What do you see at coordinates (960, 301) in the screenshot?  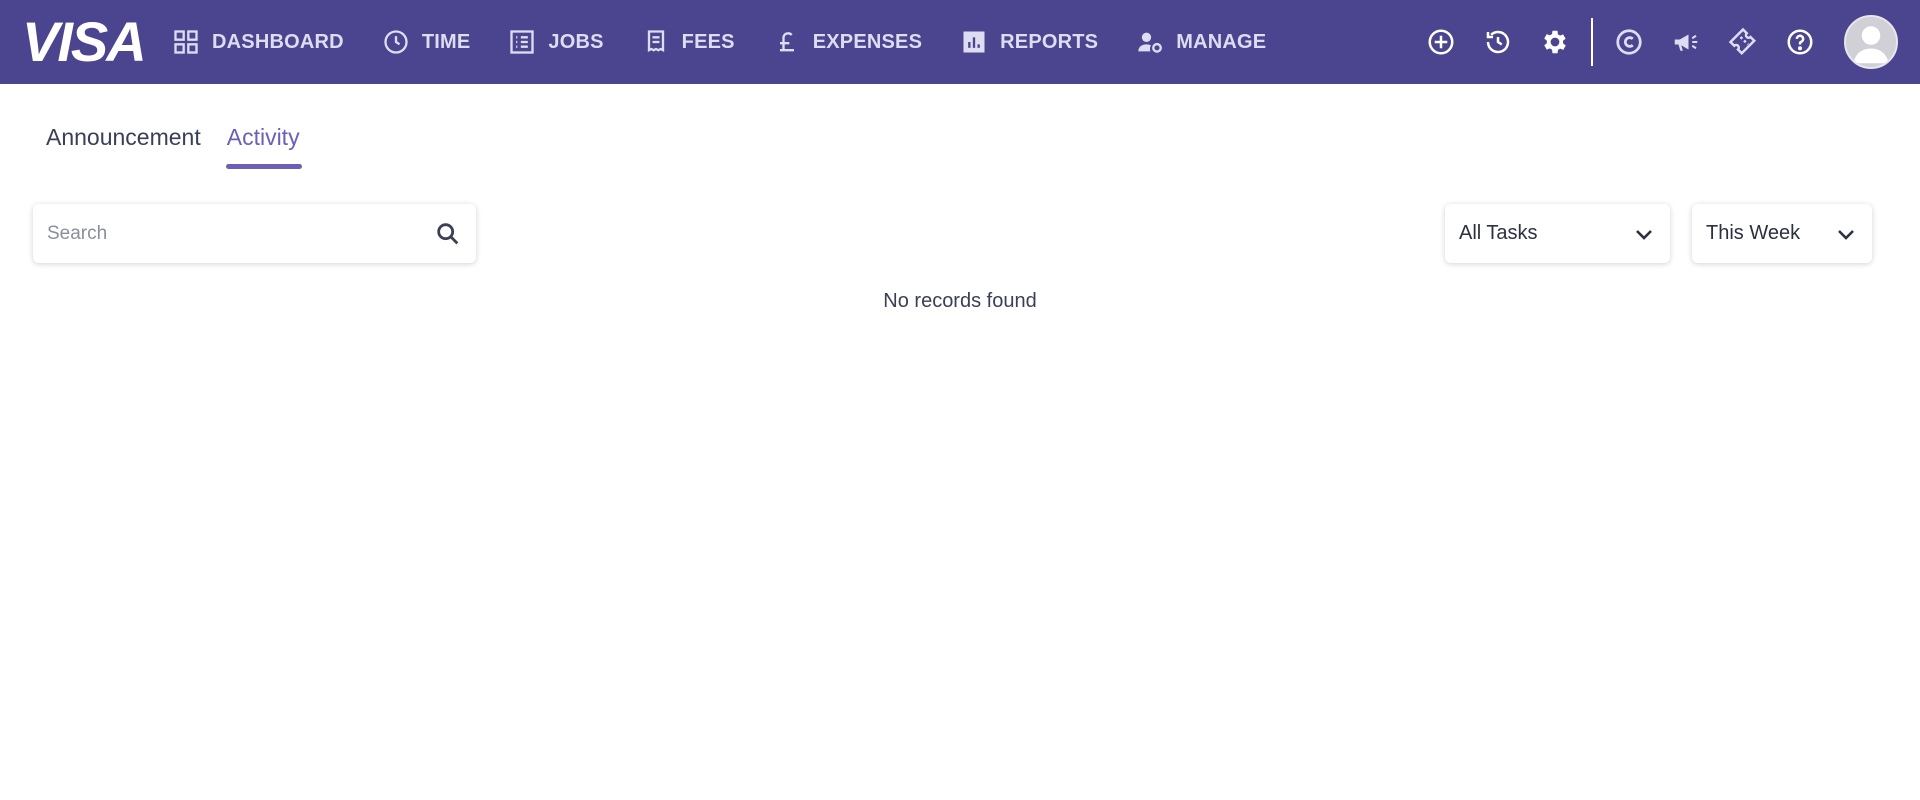 I see `empty-state-message: No records found` at bounding box center [960, 301].